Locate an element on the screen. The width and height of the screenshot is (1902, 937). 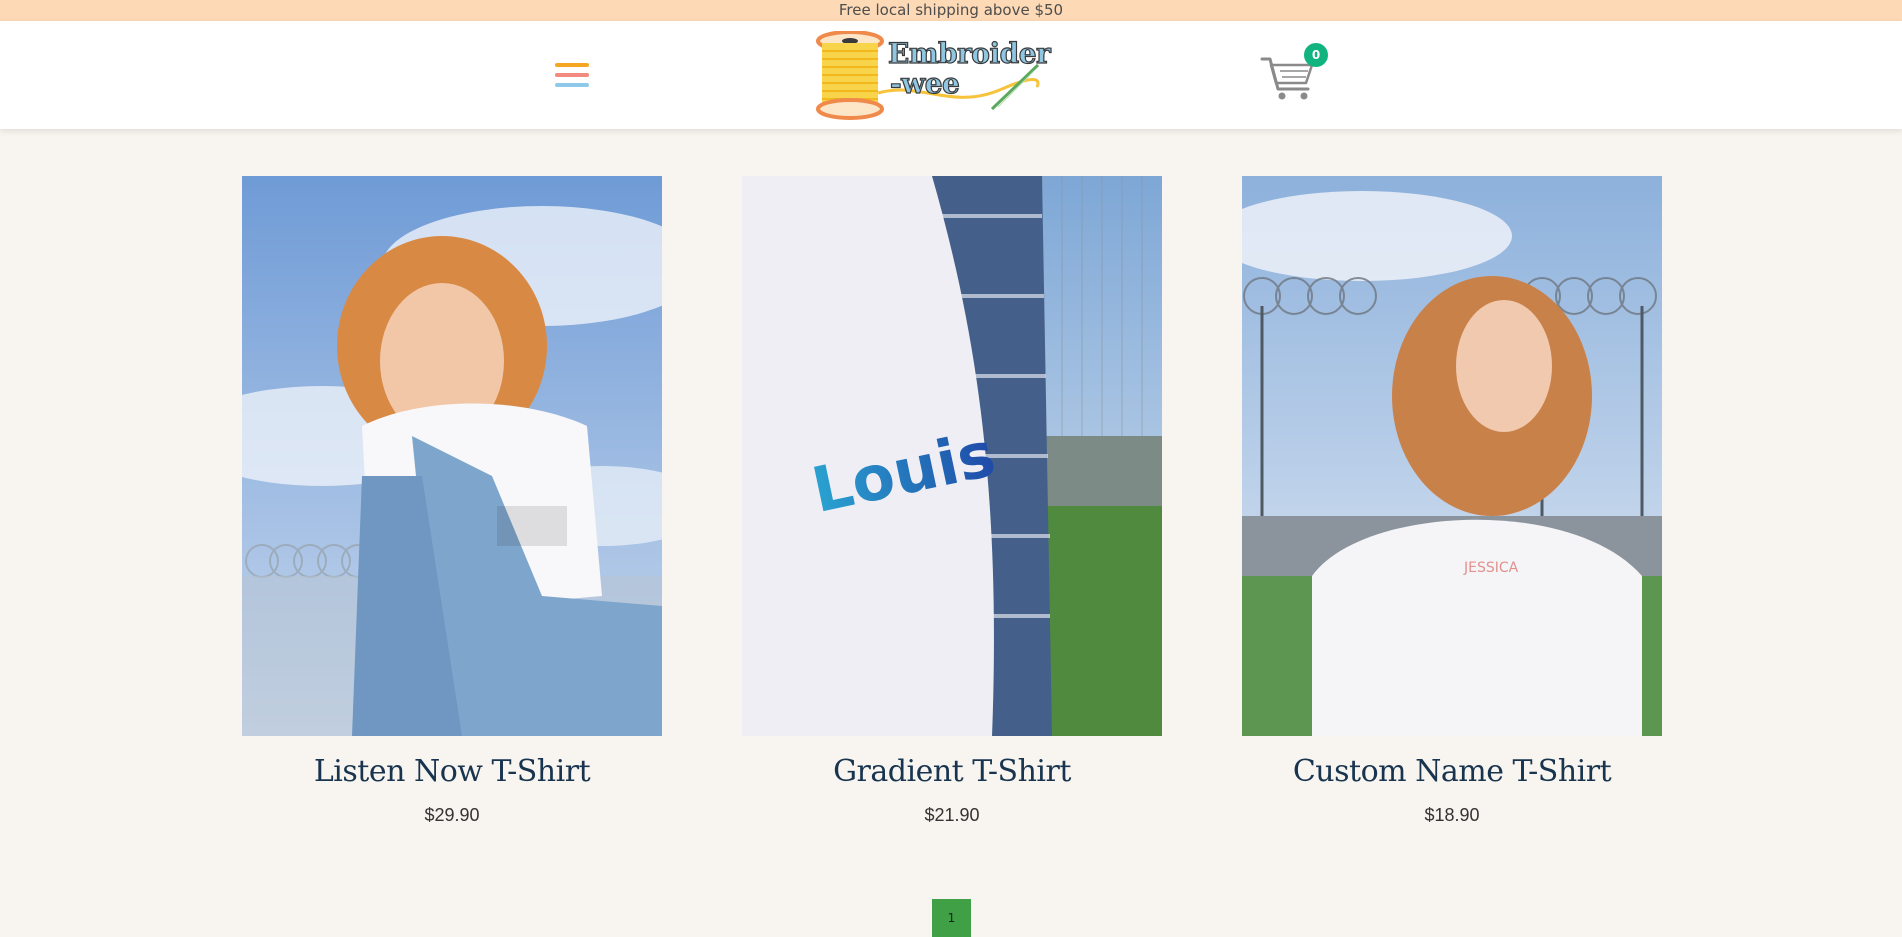
logo-line2: -wee is located at coordinates (924, 83).